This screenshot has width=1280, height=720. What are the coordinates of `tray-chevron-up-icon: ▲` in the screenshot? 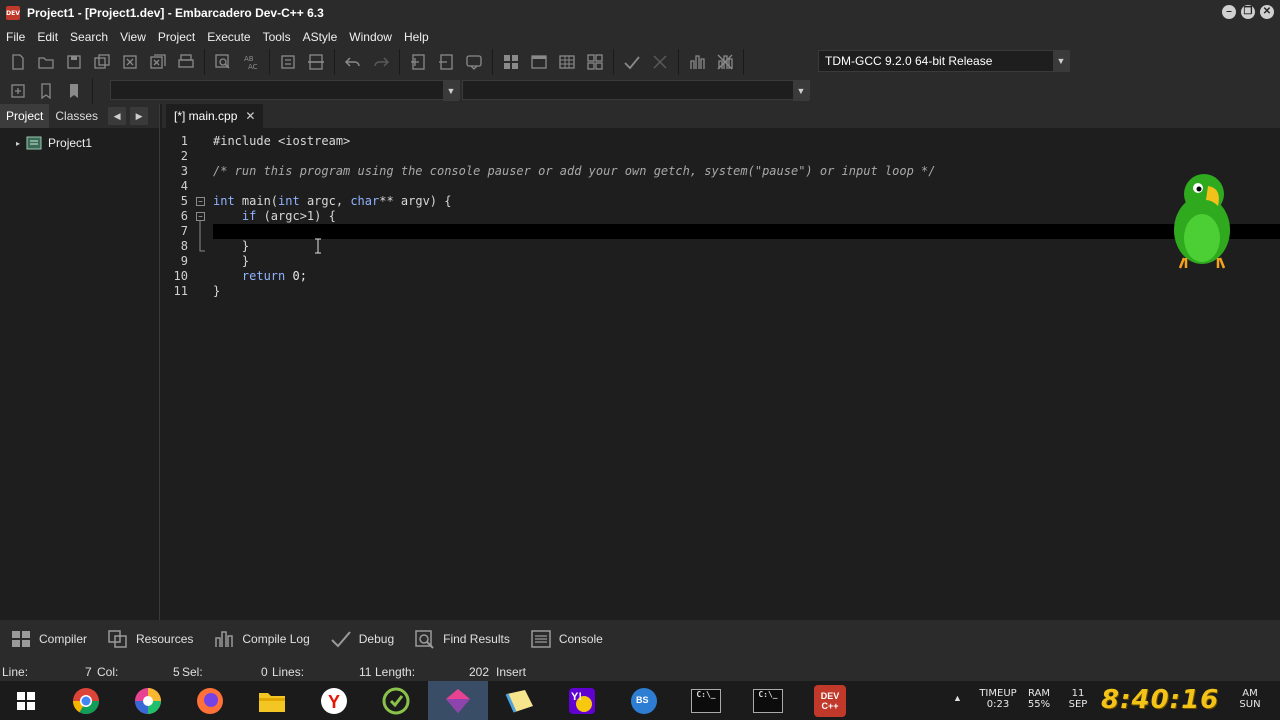 It's located at (957, 698).